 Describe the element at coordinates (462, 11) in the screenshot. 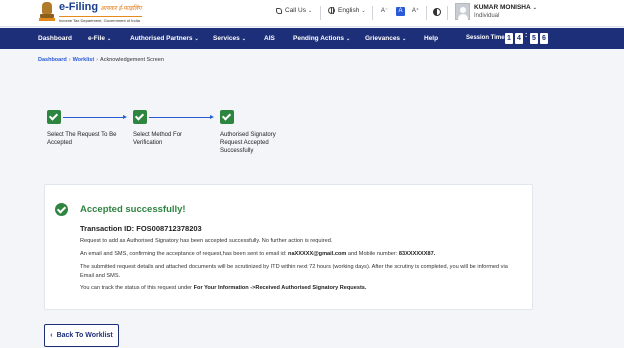

I see `avatar` at that location.